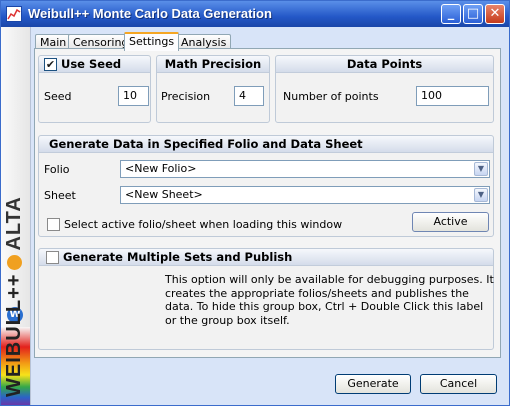 The height and width of the screenshot is (406, 510). I want to click on app-icon, so click(14, 14).